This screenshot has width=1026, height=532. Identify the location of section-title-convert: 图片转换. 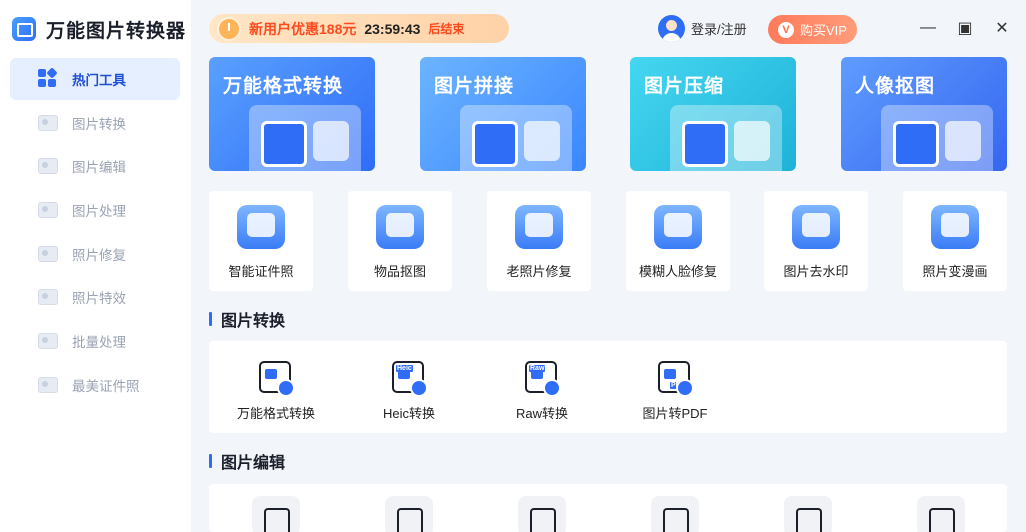
(247, 319).